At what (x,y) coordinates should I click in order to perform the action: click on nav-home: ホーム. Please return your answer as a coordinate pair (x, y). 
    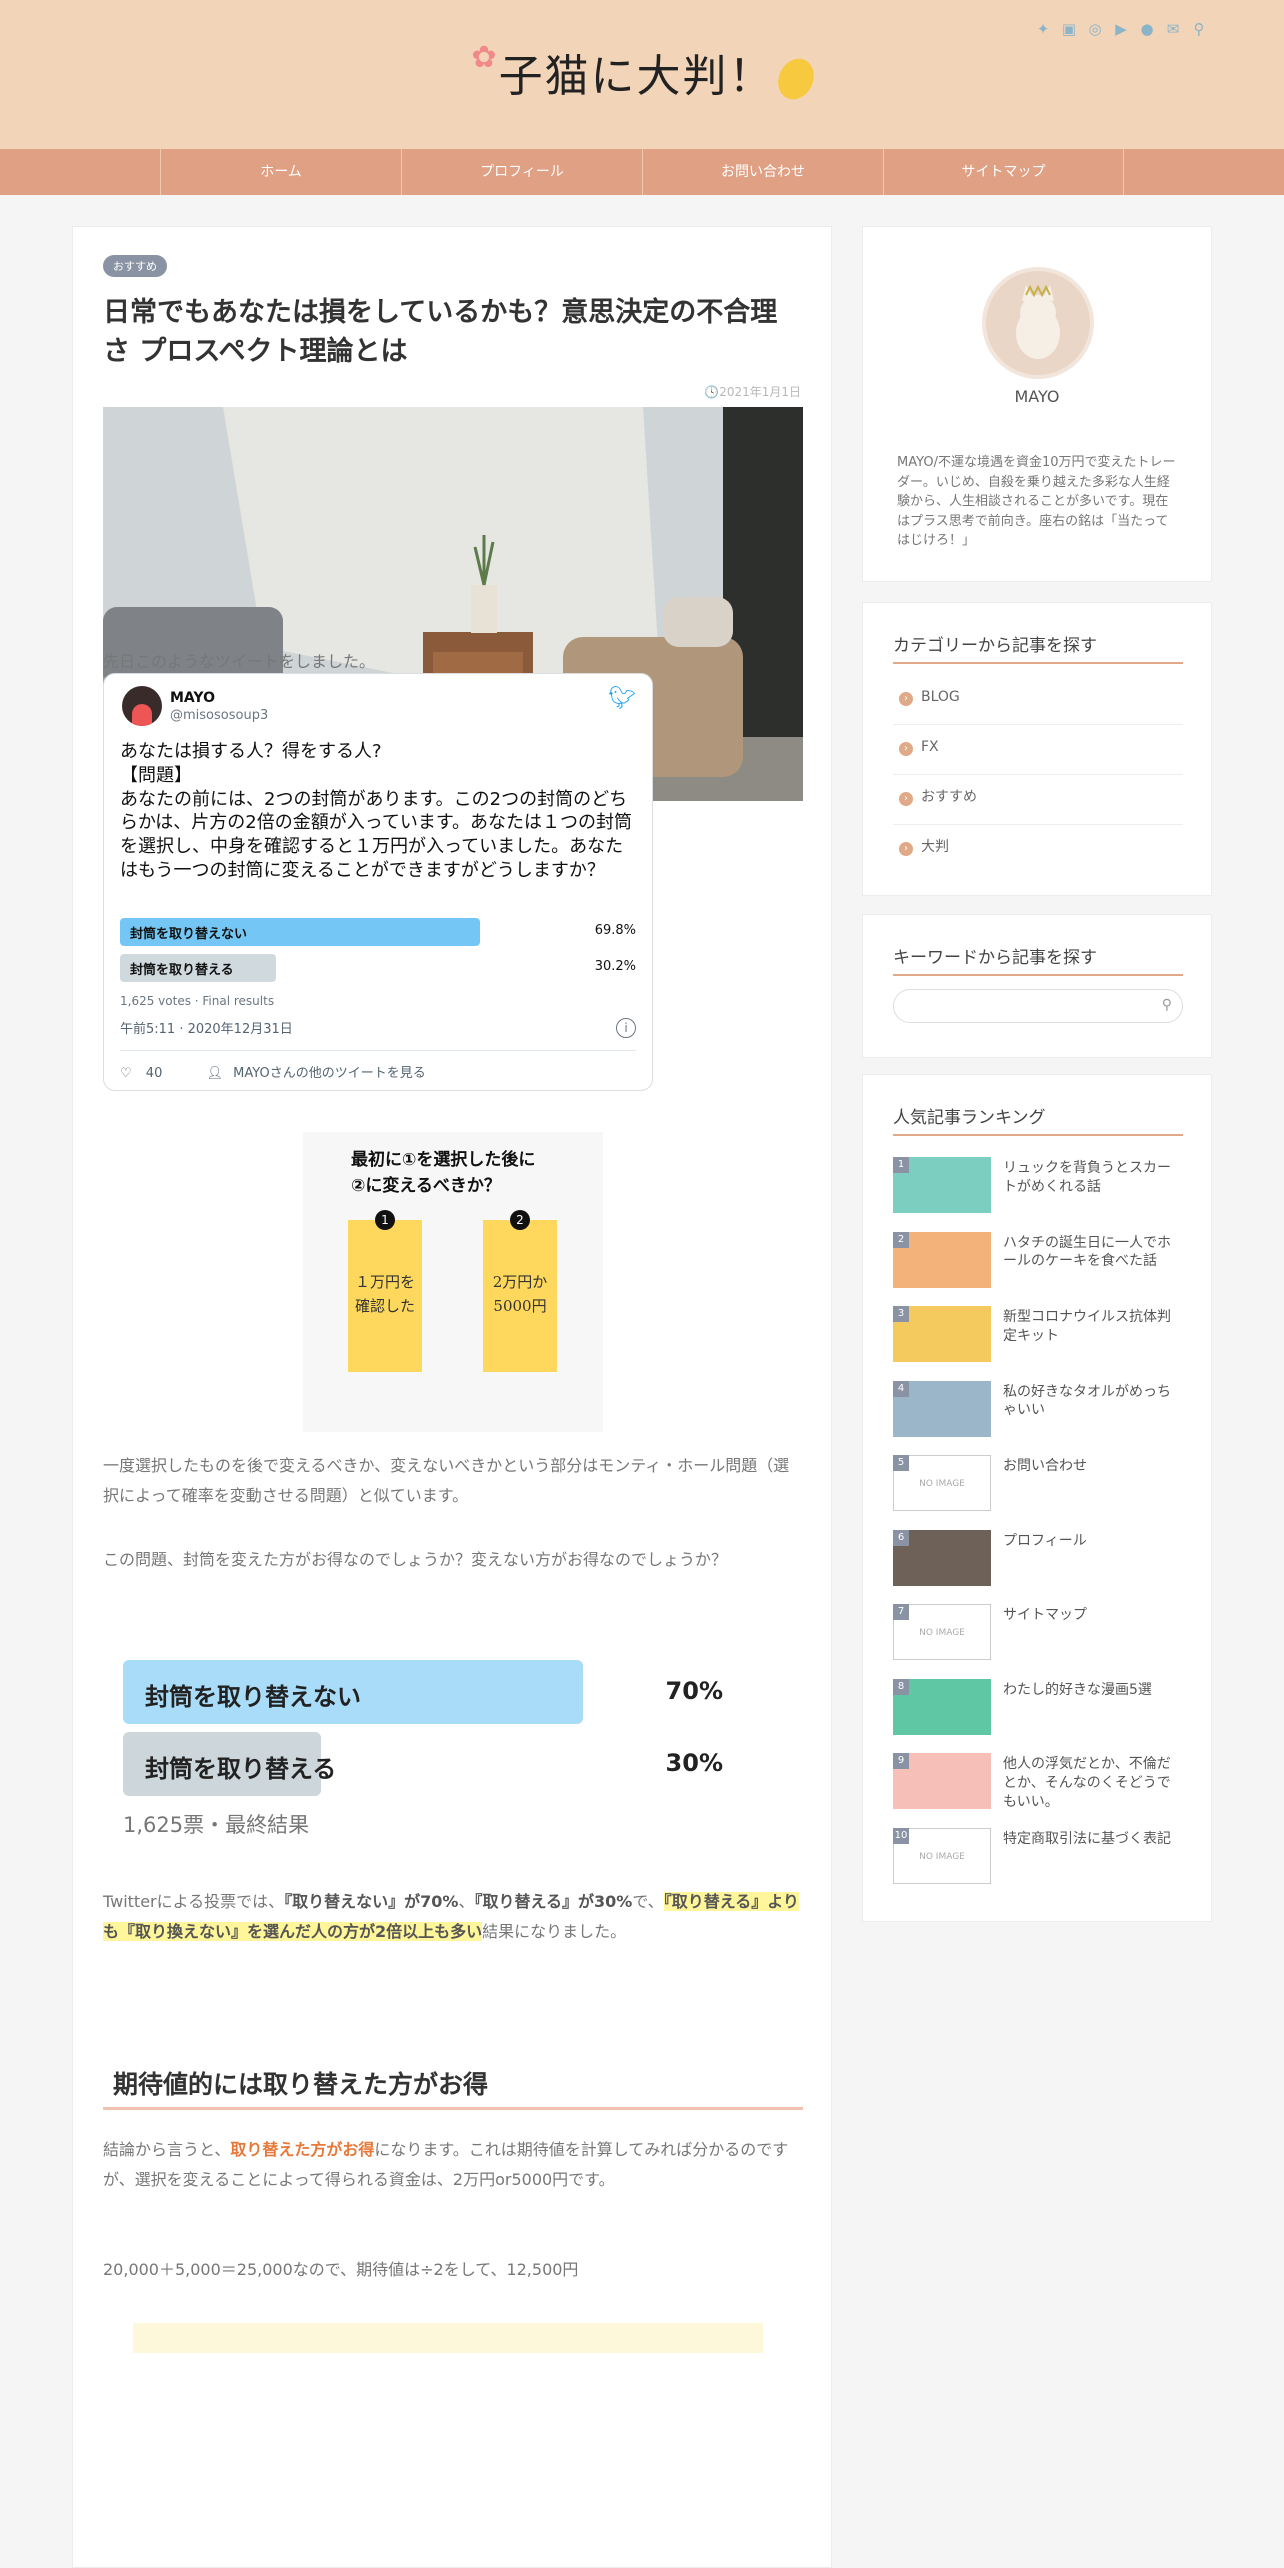
    Looking at the image, I should click on (280, 172).